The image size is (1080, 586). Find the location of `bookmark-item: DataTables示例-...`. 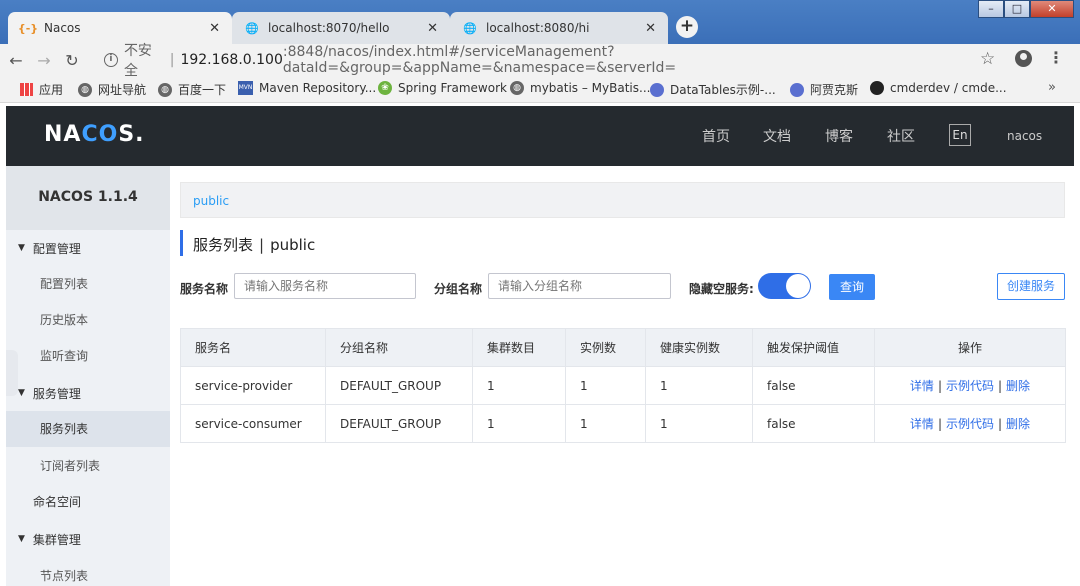

bookmark-item: DataTables示例-... is located at coordinates (713, 89).